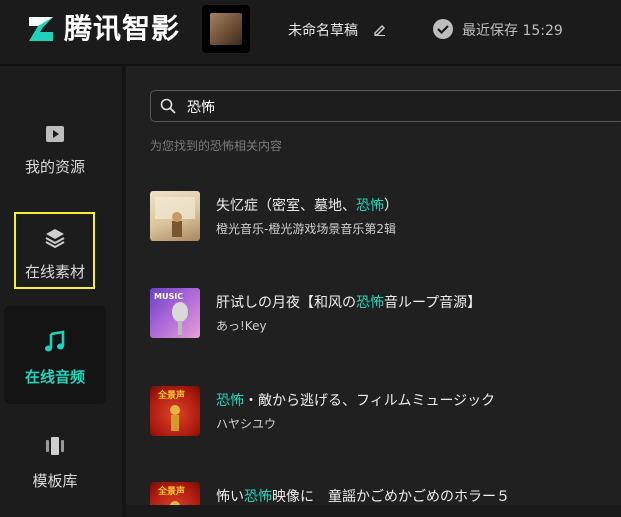 This screenshot has width=621, height=517. I want to click on sidebar-item-label: 模板库, so click(55, 481).